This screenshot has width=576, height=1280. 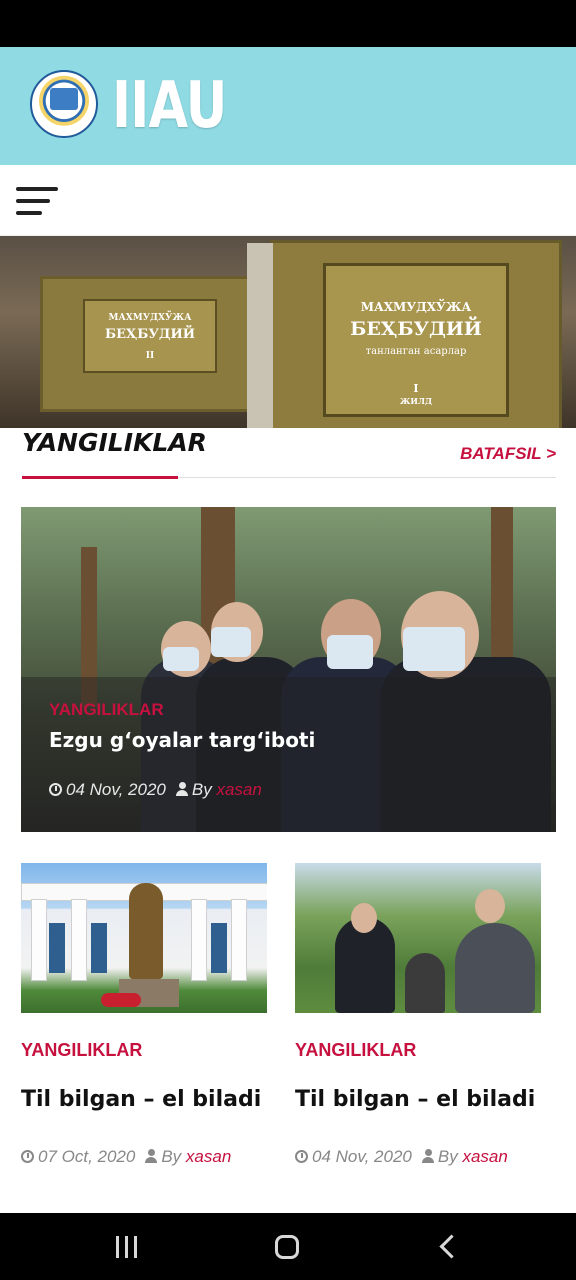 What do you see at coordinates (106, 710) in the screenshot?
I see `featured-category: YANGILIKLAR` at bounding box center [106, 710].